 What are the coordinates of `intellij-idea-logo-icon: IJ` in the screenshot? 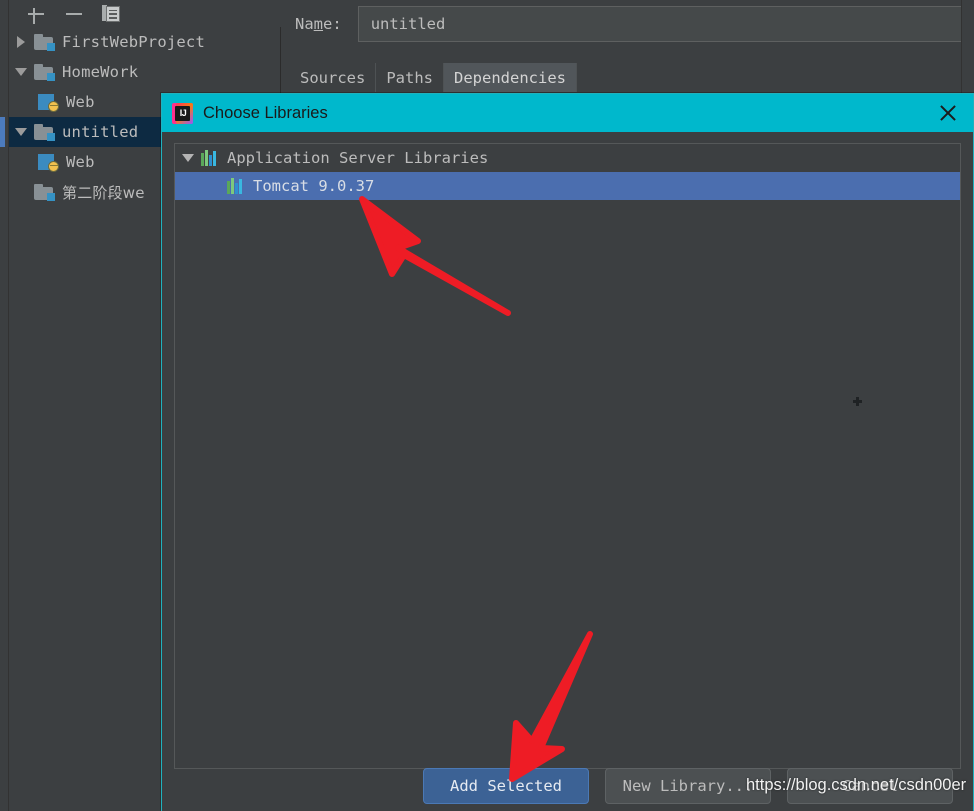 It's located at (182, 113).